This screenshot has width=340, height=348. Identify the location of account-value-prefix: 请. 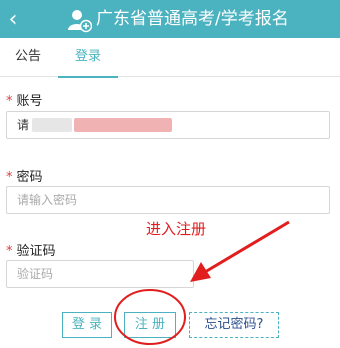
(23, 125).